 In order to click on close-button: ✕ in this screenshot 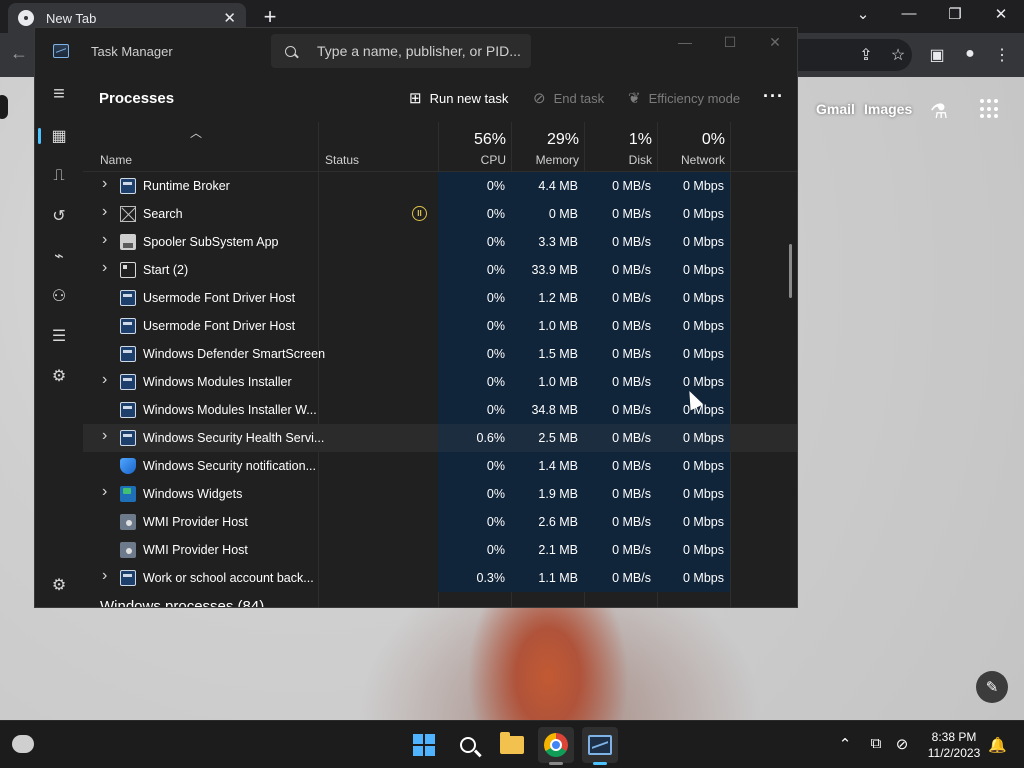, I will do `click(775, 42)`.